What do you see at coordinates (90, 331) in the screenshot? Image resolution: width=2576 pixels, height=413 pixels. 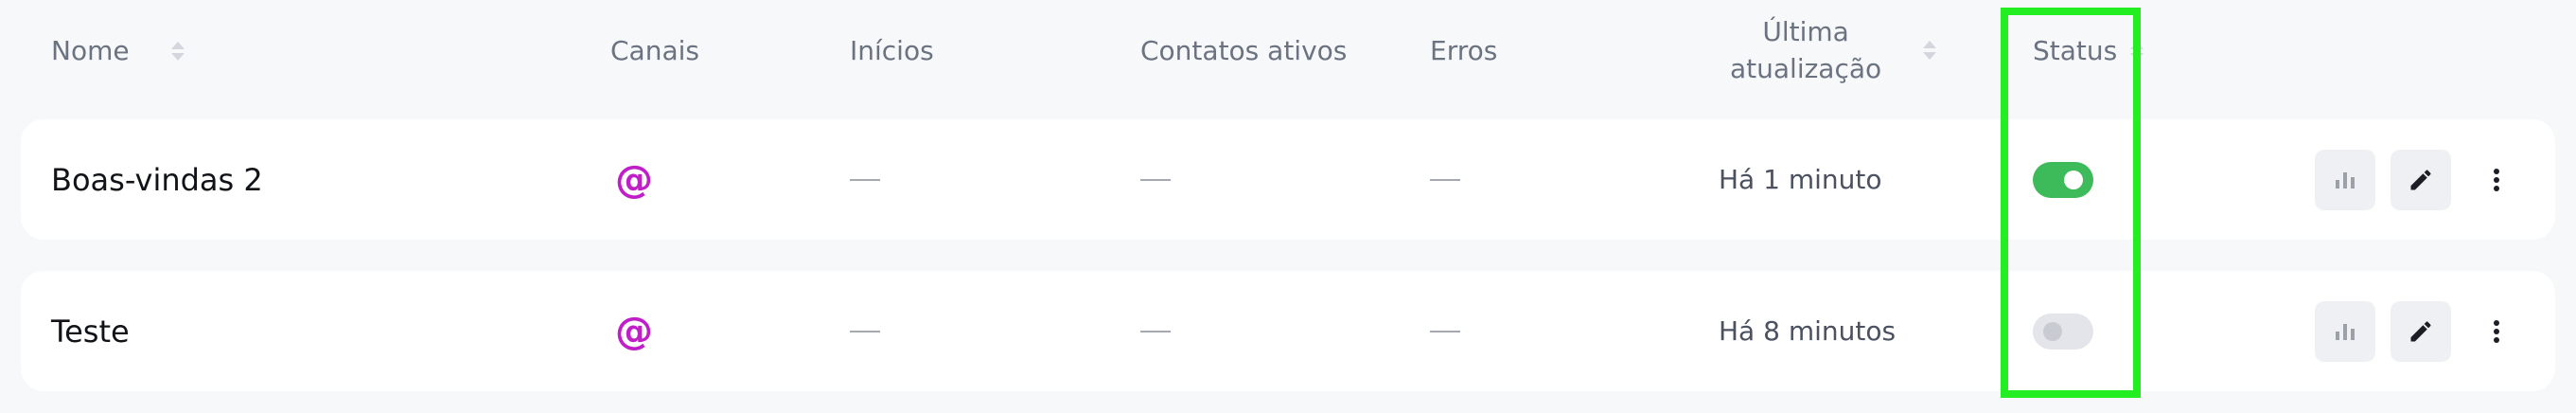 I see `flow-name: Teste` at bounding box center [90, 331].